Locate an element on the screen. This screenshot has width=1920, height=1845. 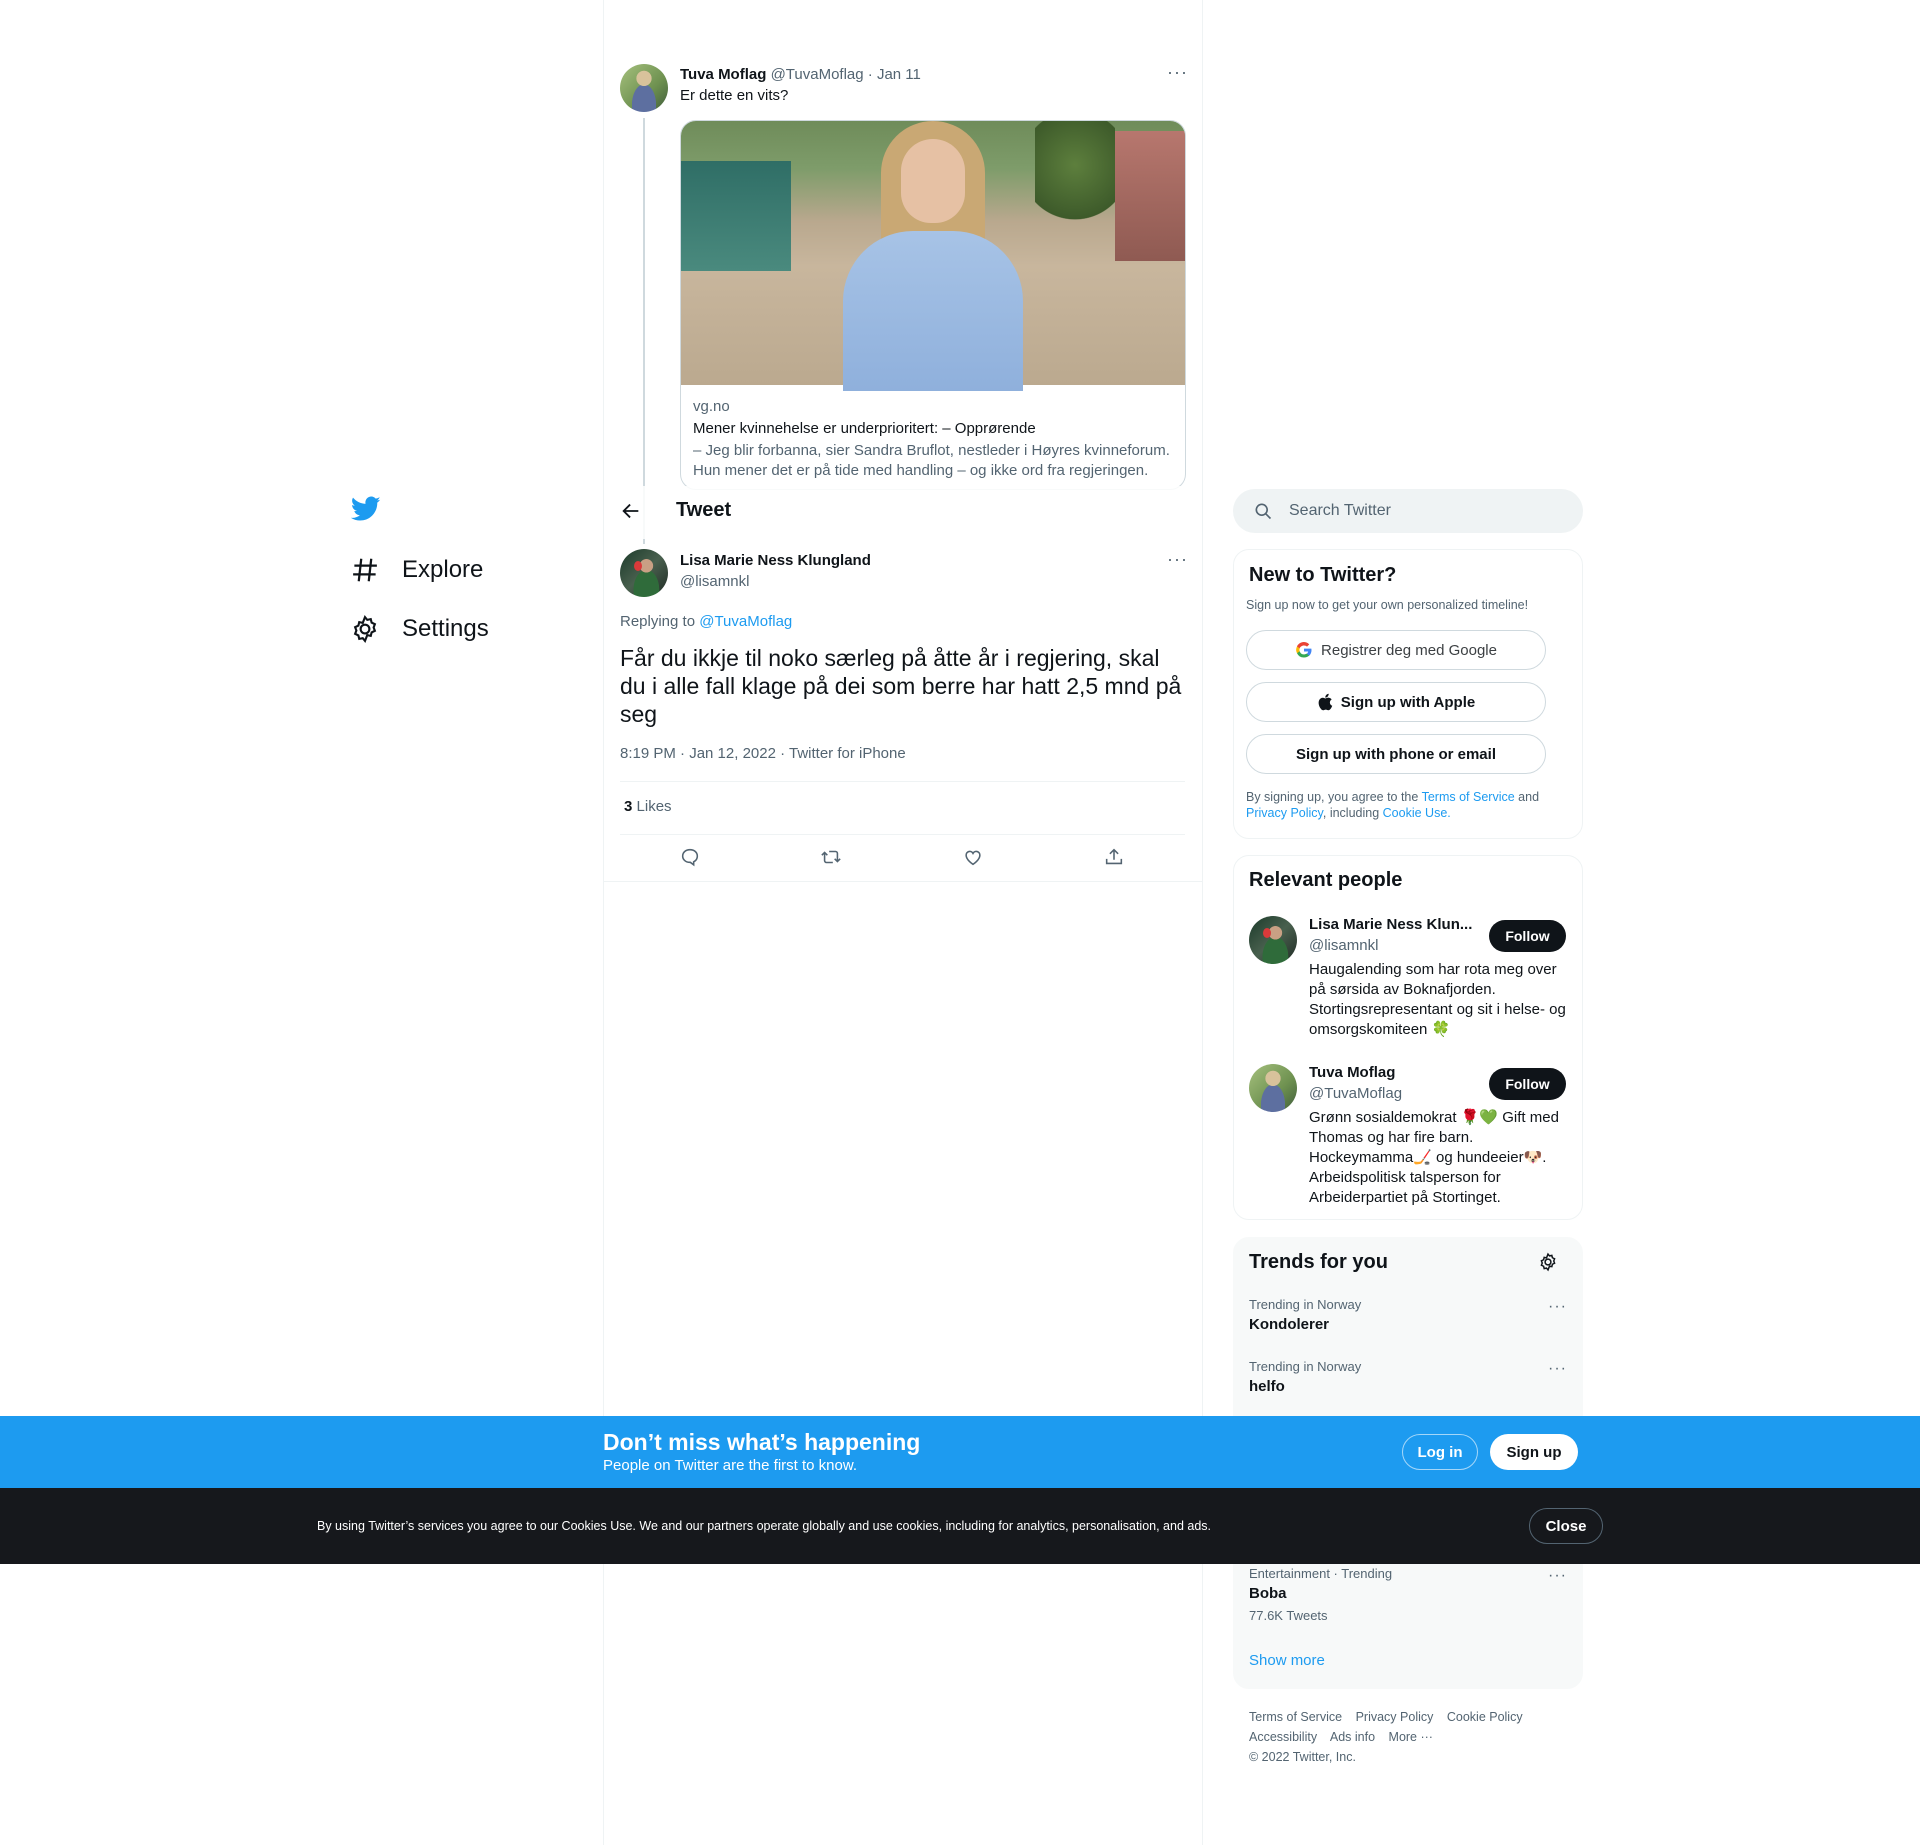
footer-terms: Terms of Service is located at coordinates (1295, 1717).